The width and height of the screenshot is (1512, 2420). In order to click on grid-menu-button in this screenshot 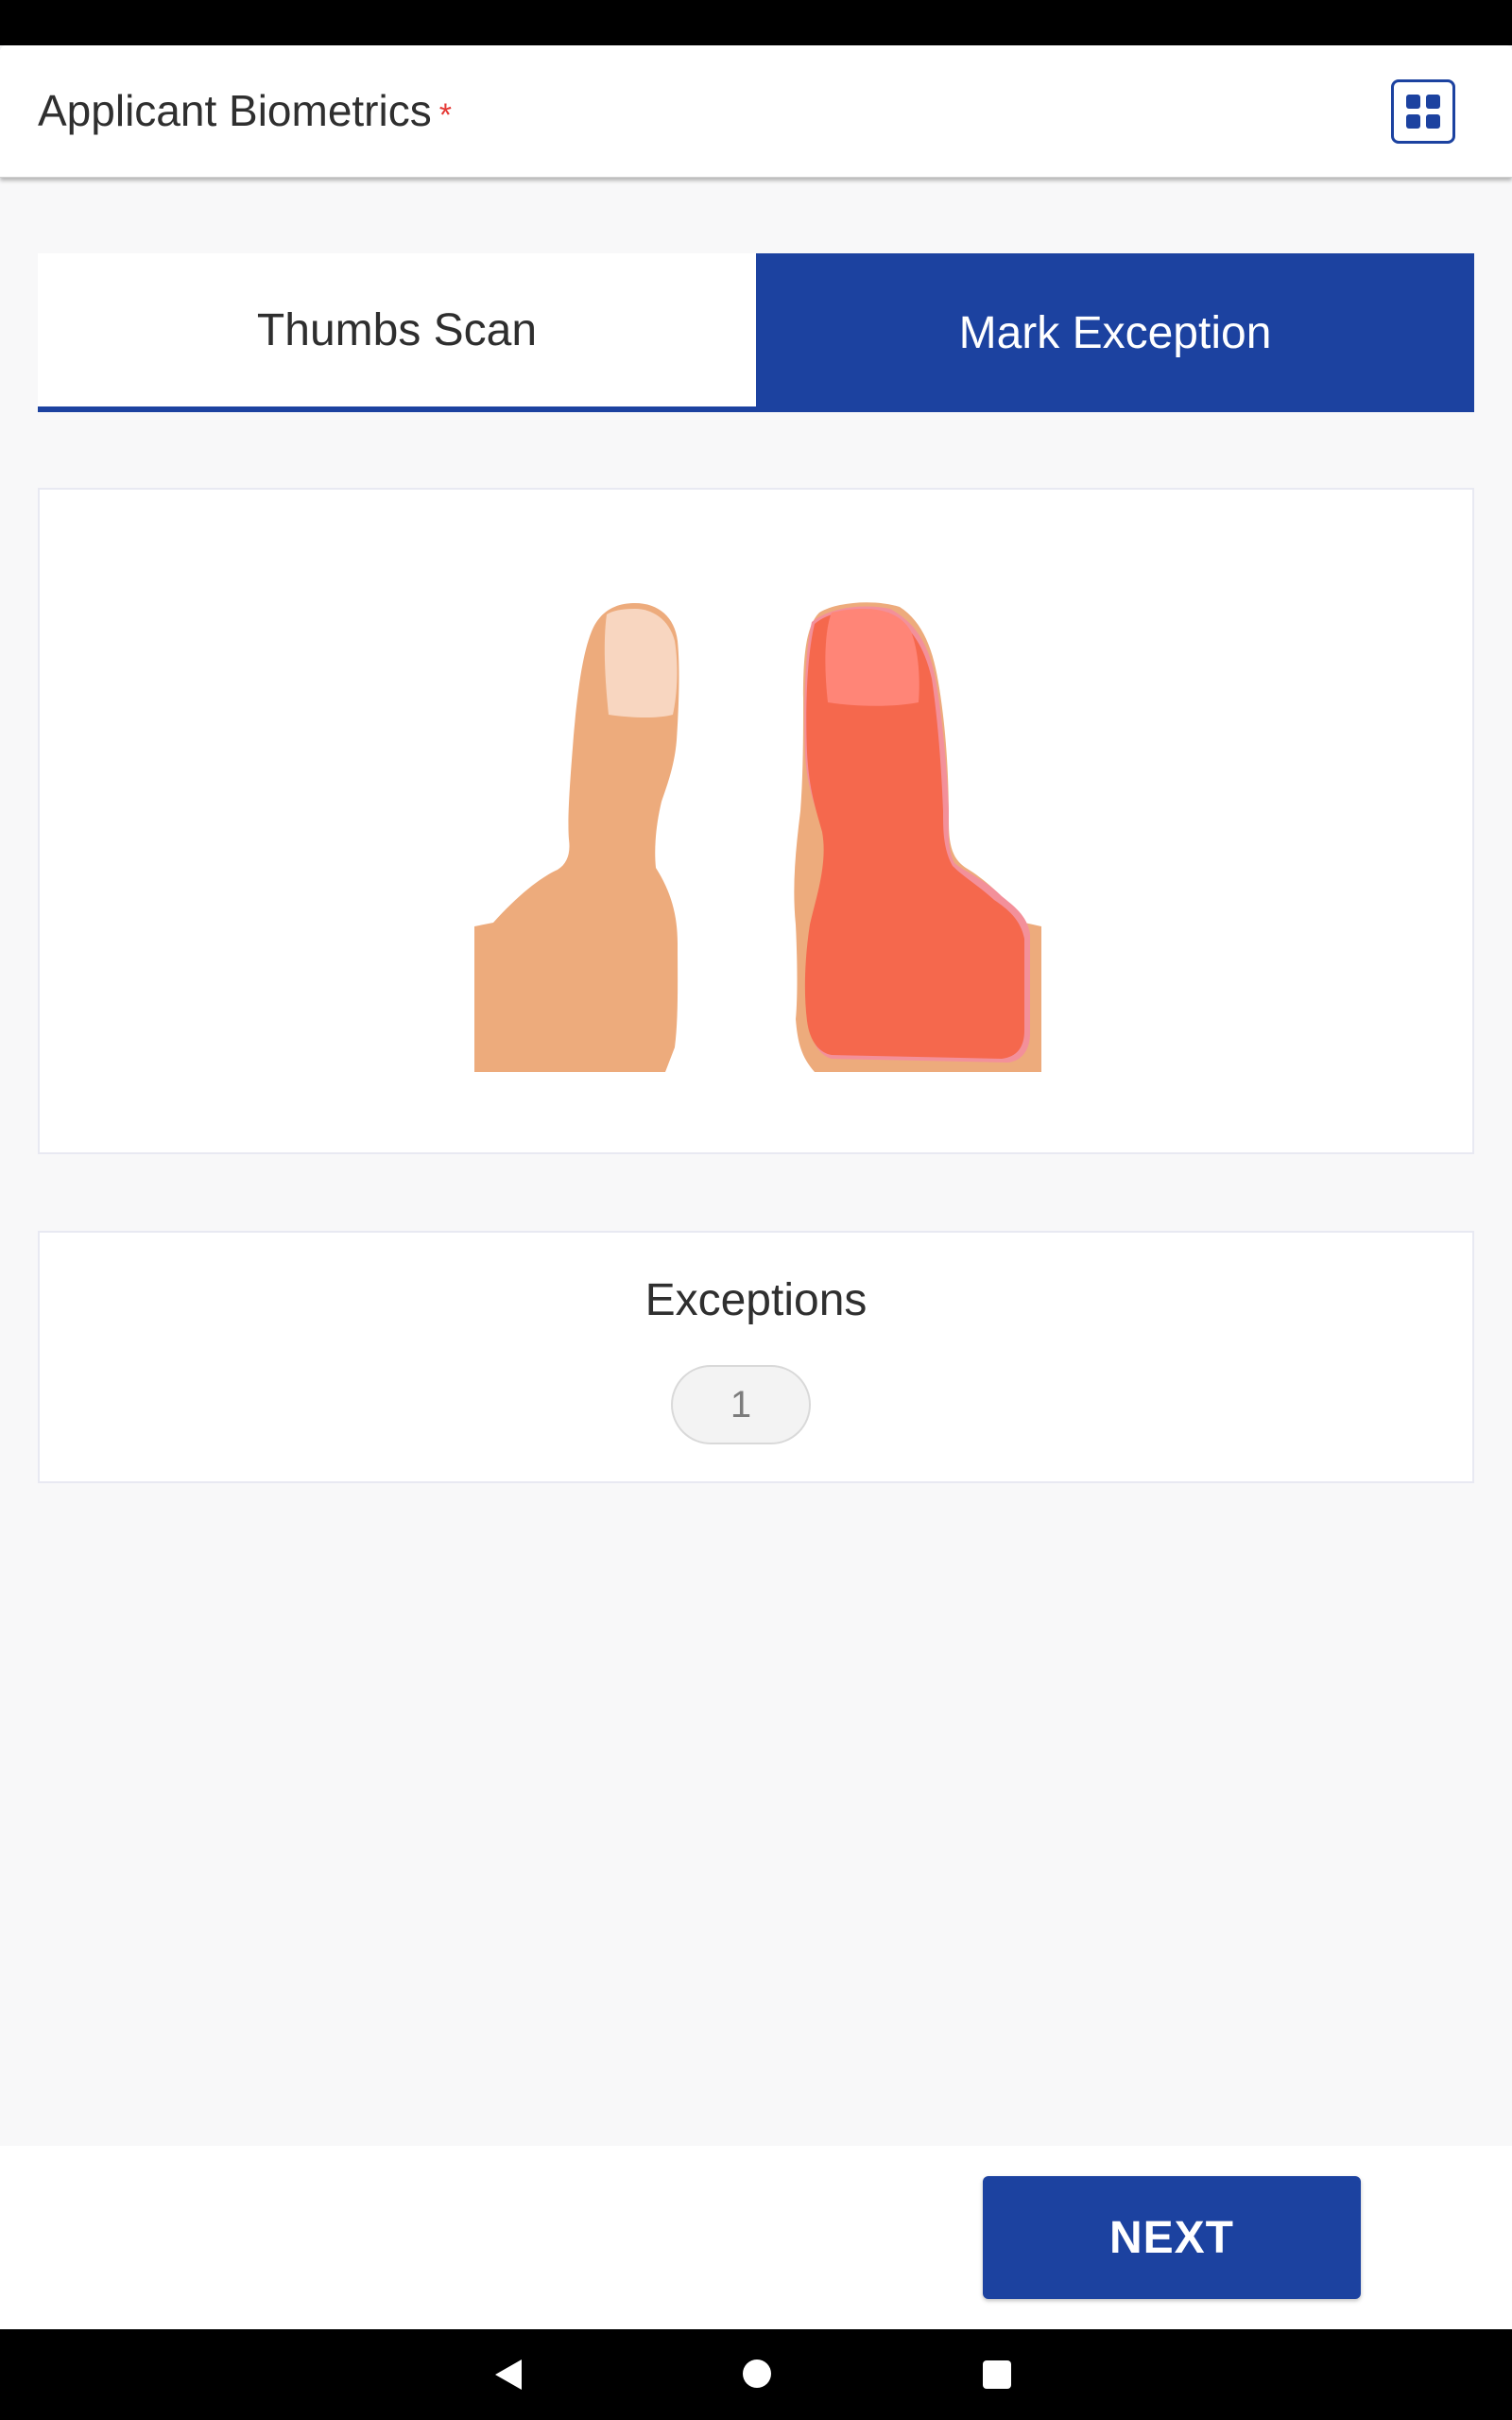, I will do `click(1423, 111)`.